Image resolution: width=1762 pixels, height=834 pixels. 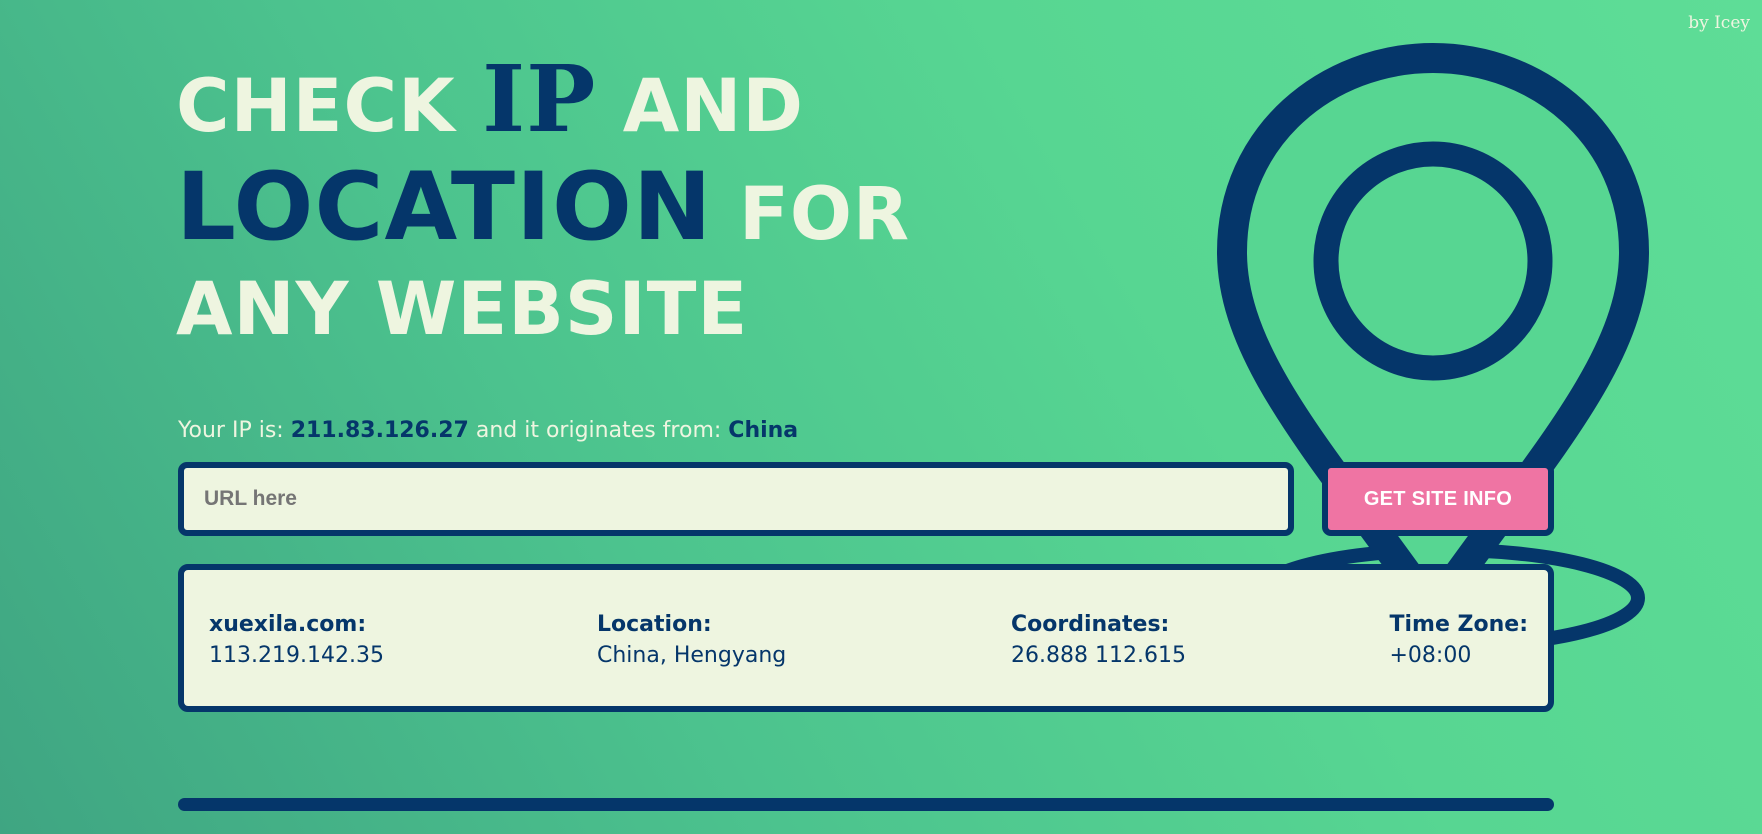 I want to click on coordinates-label: Coordinates:, so click(x=1090, y=624).